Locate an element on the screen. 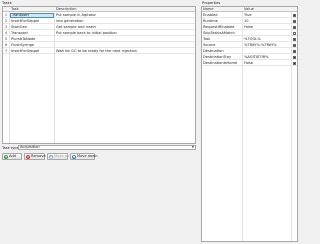 This screenshot has height=244, width=320. property-row: RequestIfEnabled False is located at coordinates (249, 27).